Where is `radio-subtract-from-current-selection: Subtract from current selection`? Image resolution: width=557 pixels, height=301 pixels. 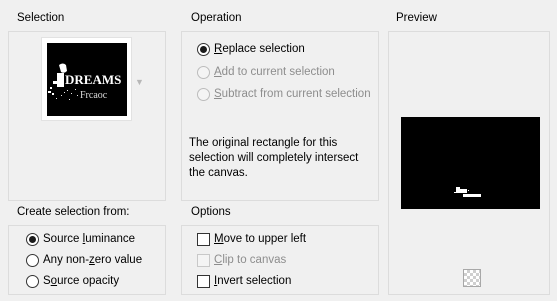
radio-subtract-from-current-selection: Subtract from current selection is located at coordinates (284, 94).